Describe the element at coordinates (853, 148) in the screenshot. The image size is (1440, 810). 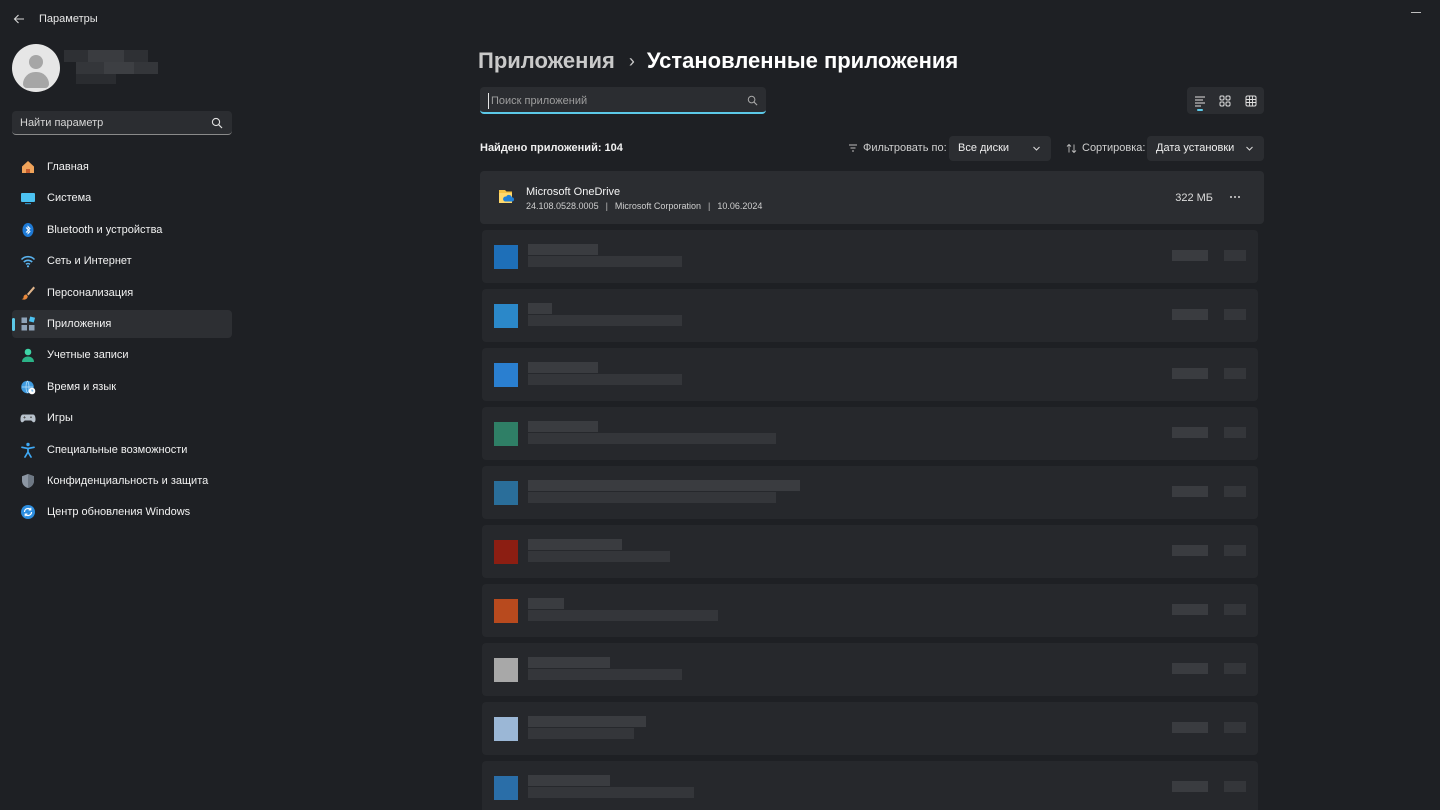
I see `filter-icon` at that location.